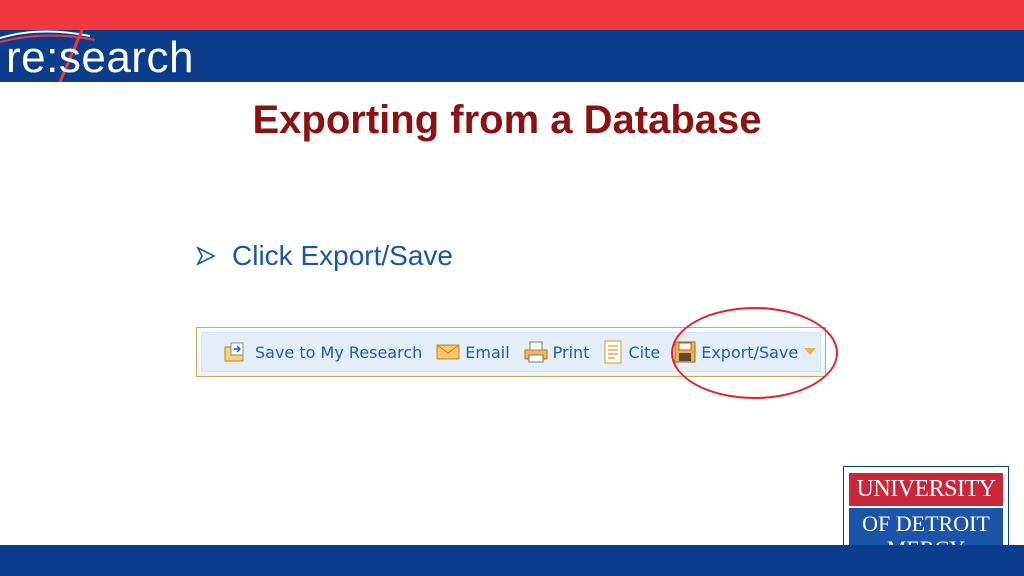 The image size is (1024, 576). What do you see at coordinates (100, 57) in the screenshot?
I see `research-logo-text: re:search` at bounding box center [100, 57].